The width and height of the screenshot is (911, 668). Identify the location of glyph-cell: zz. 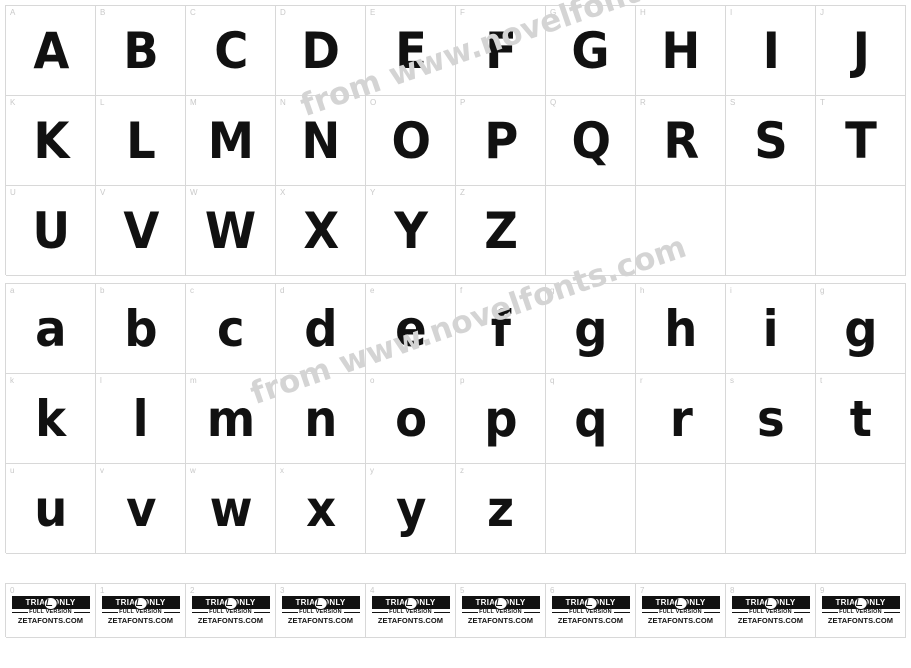
(501, 509).